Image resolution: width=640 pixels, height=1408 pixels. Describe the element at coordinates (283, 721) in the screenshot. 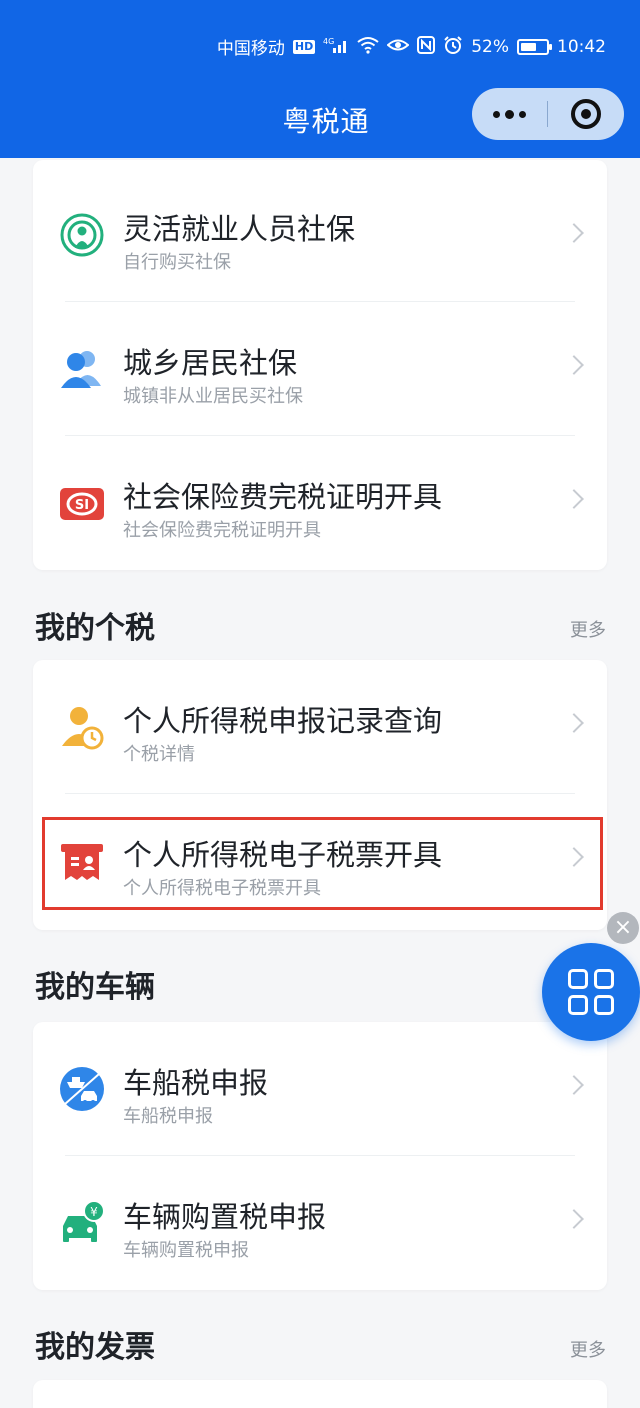

I see `list-item-label: 个人所得税申报记录查询` at that location.